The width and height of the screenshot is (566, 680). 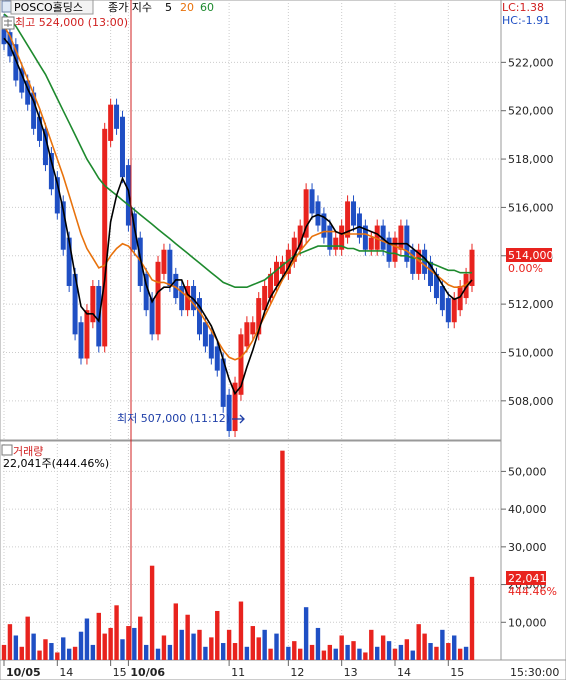 I want to click on time-tick-label: 14, so click(x=66, y=672).